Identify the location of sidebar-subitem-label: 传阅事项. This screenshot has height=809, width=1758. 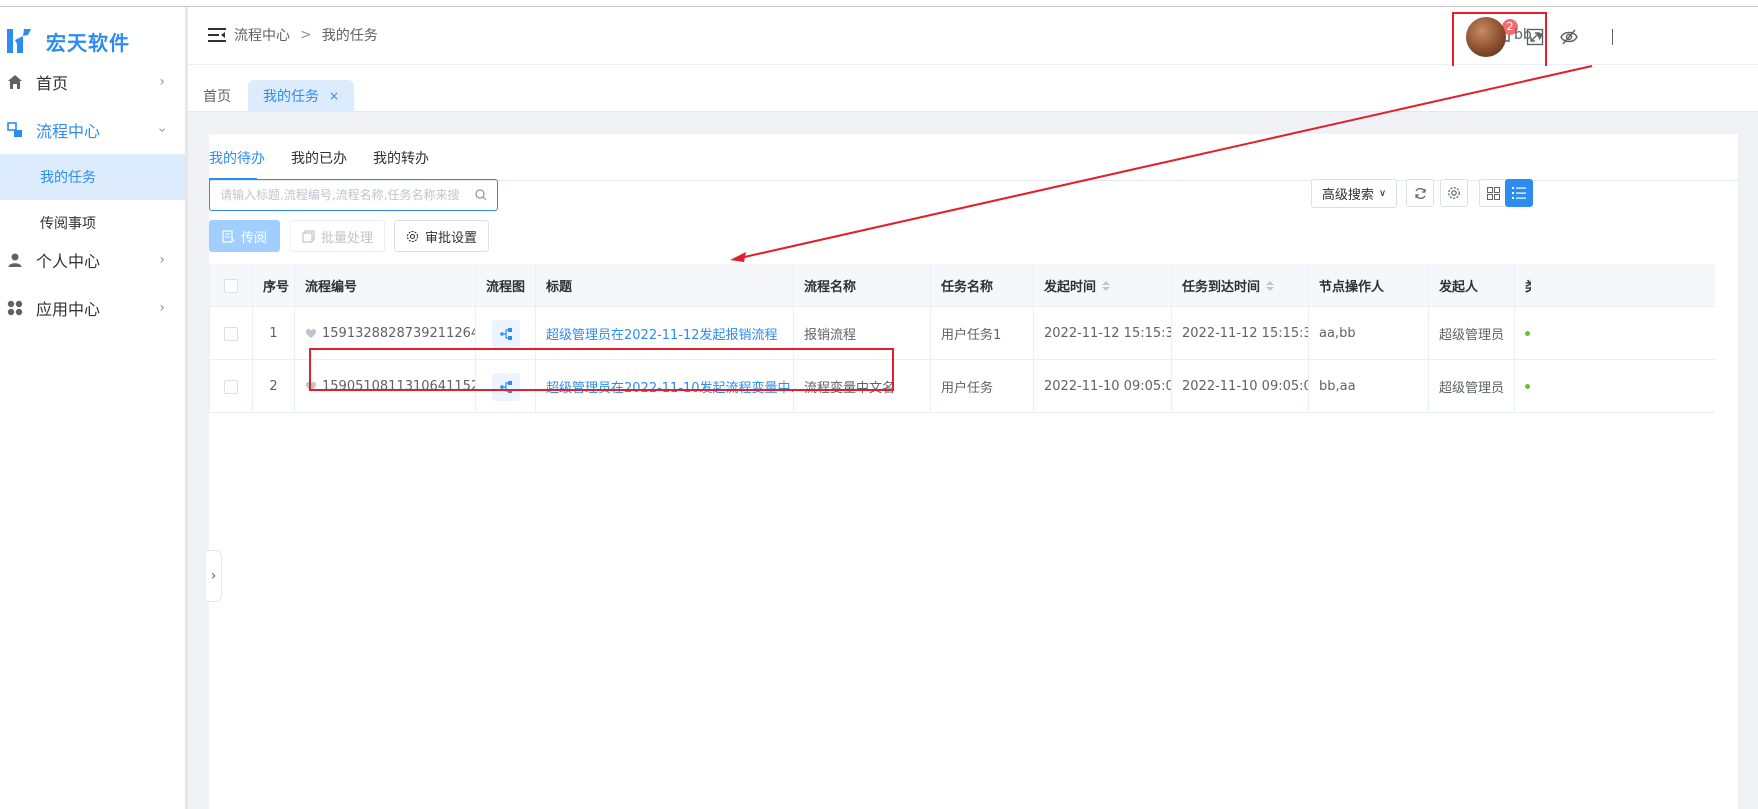
(68, 224).